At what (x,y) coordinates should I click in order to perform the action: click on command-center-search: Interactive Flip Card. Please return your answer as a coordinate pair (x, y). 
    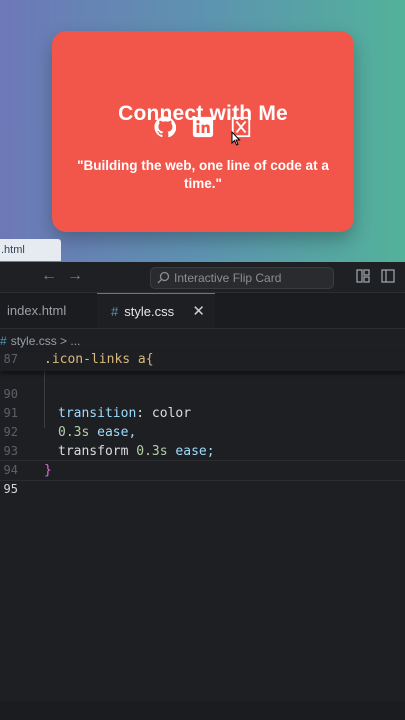
    Looking at the image, I should click on (242, 278).